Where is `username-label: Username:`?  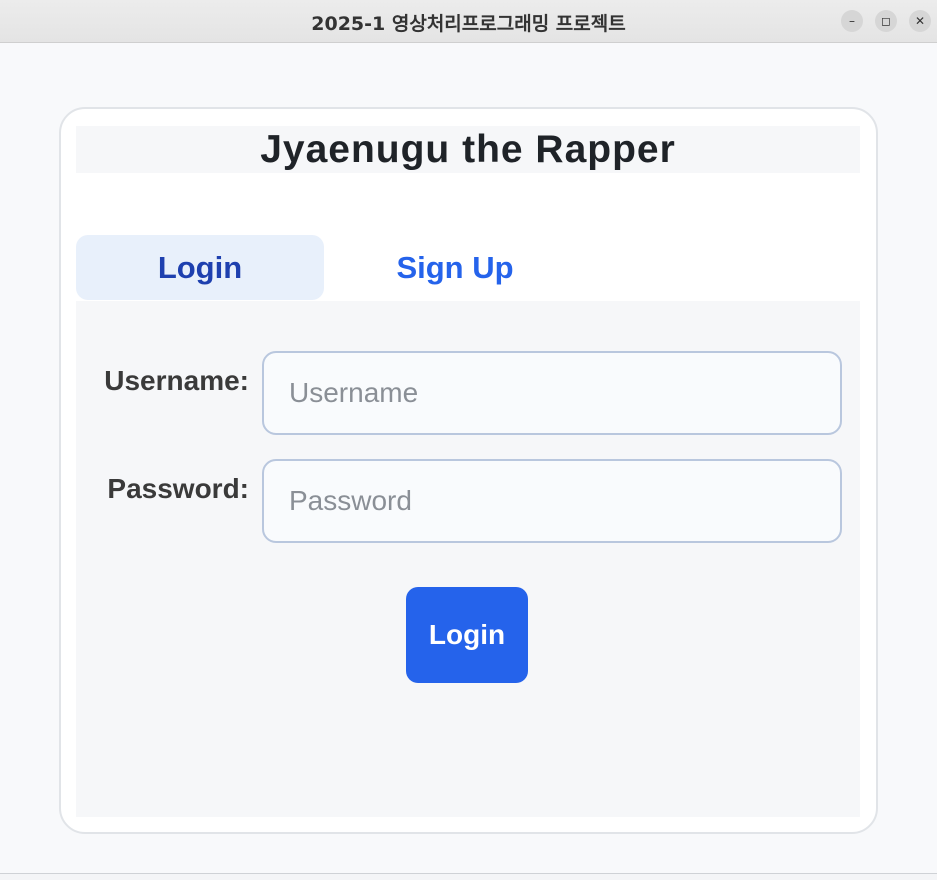 username-label: Username: is located at coordinates (176, 380).